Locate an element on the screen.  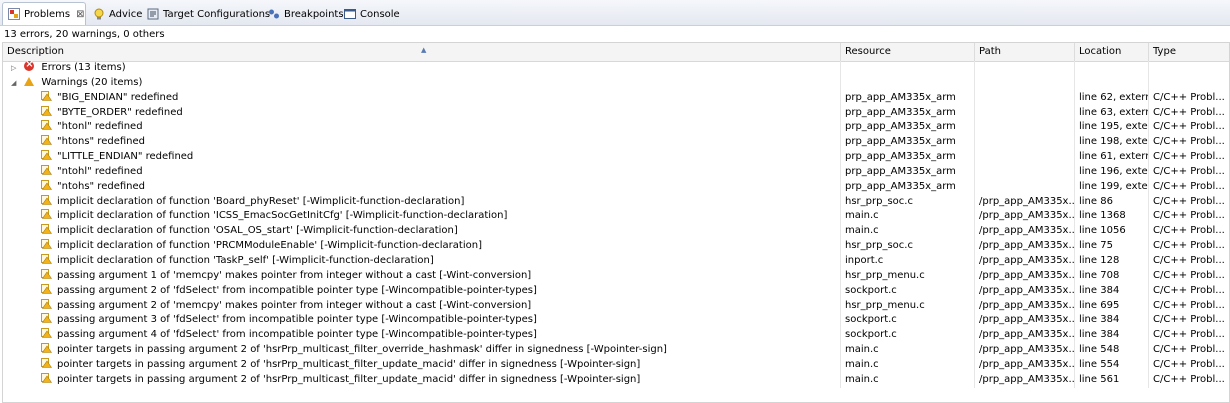
location-cell: line 128 is located at coordinates (1112, 261).